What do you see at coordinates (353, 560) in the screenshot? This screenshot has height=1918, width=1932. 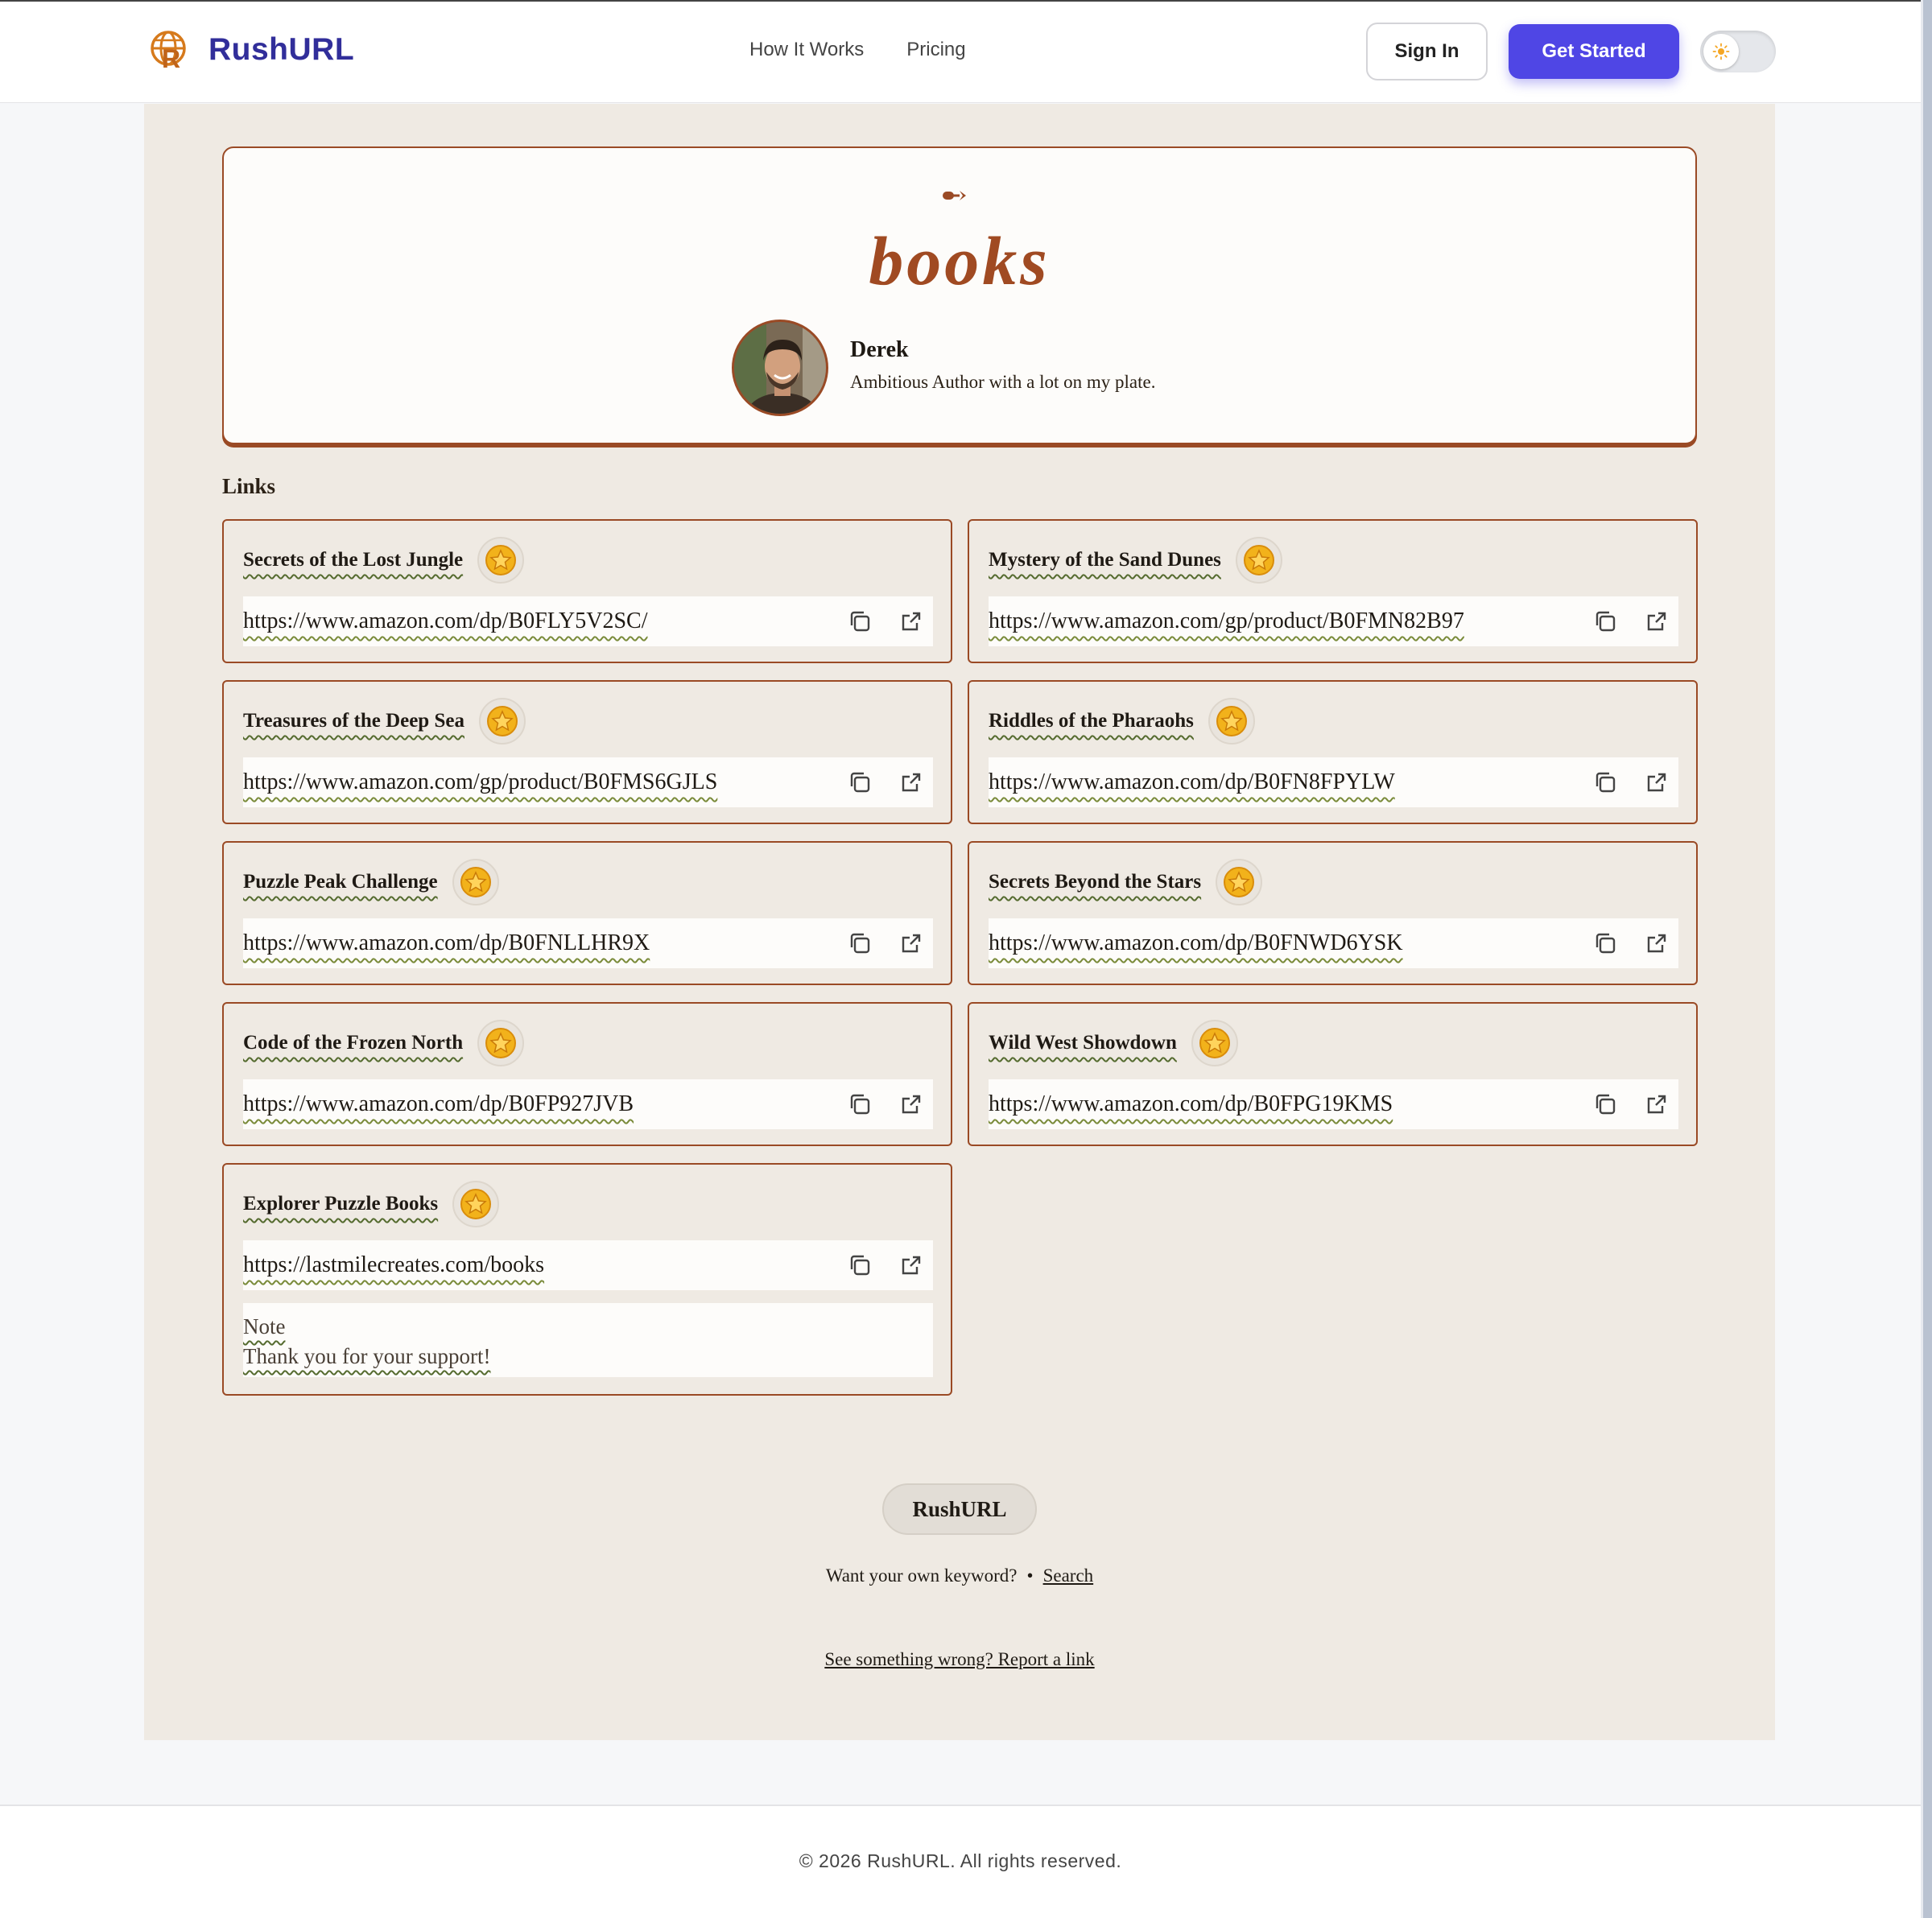 I see `link-title: Secrets of the Lost Jungle` at bounding box center [353, 560].